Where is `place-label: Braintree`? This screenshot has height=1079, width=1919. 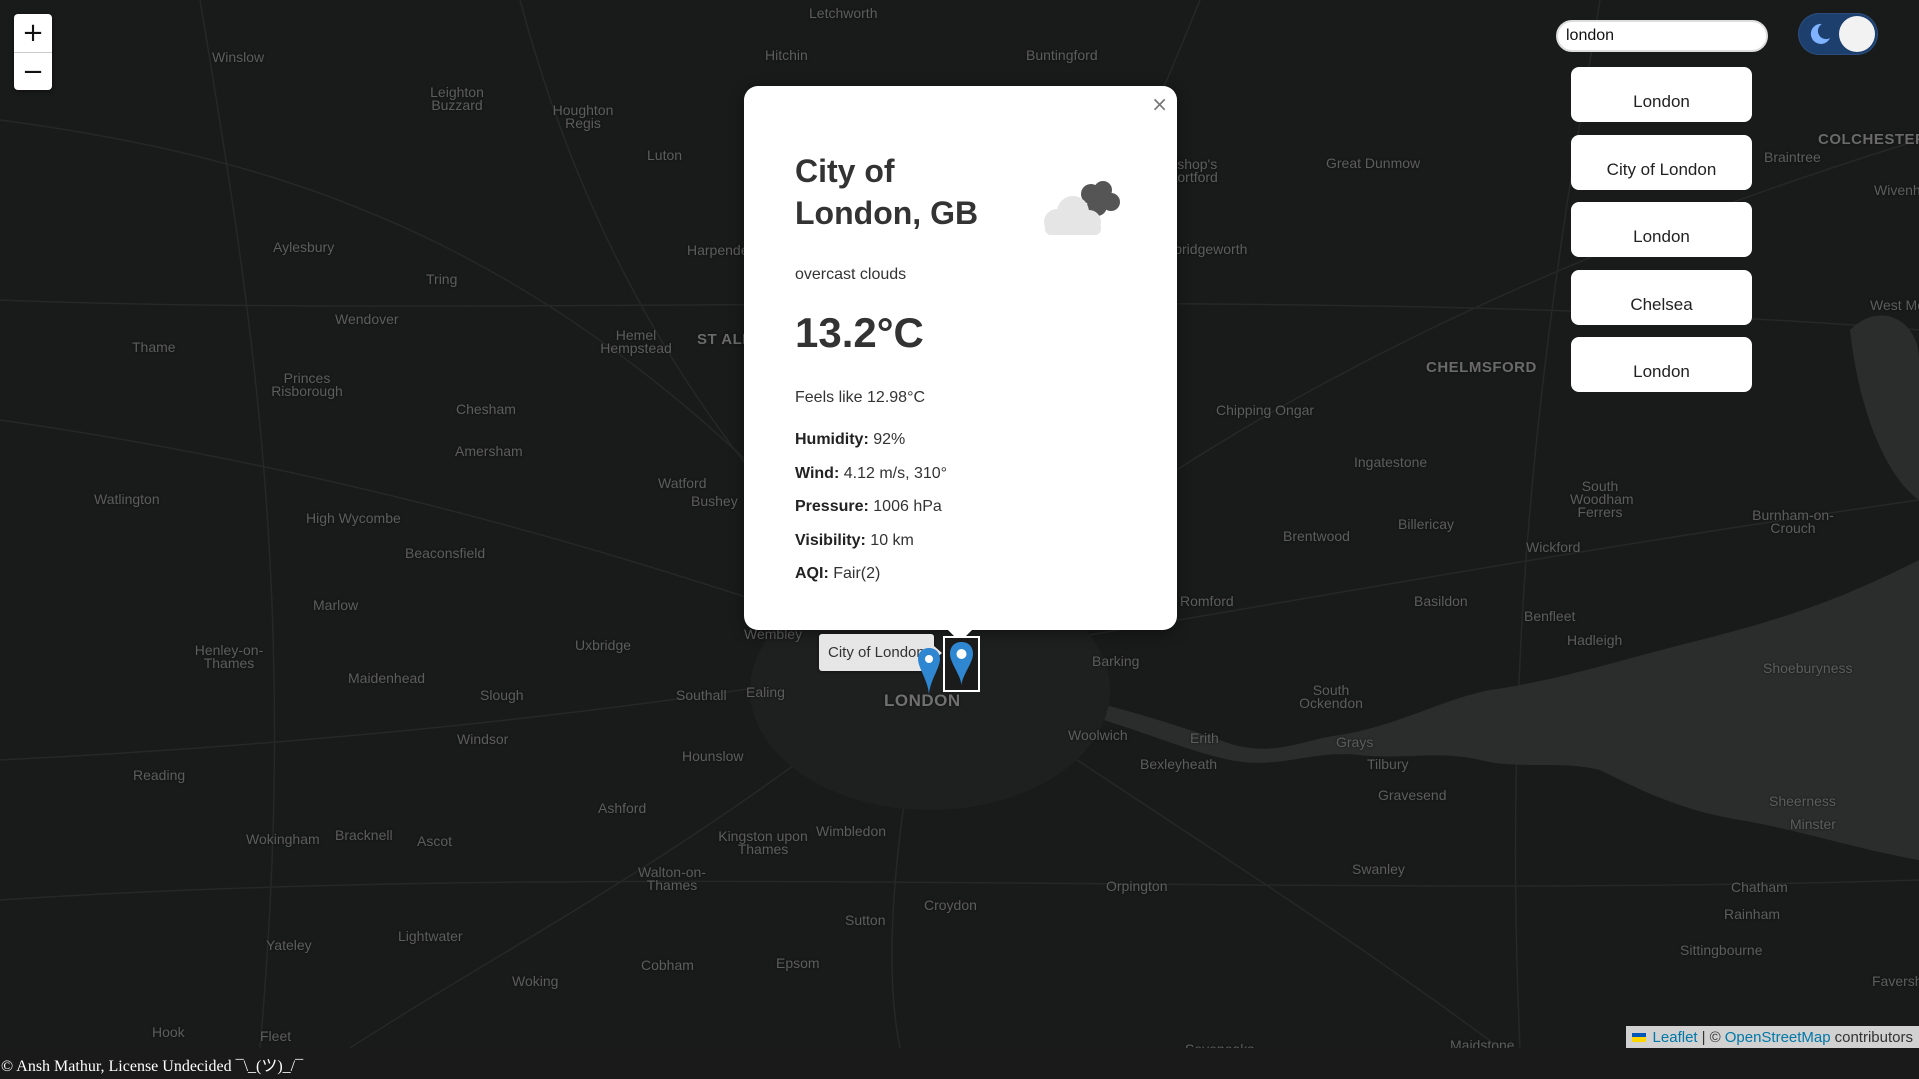
place-label: Braintree is located at coordinates (1792, 157).